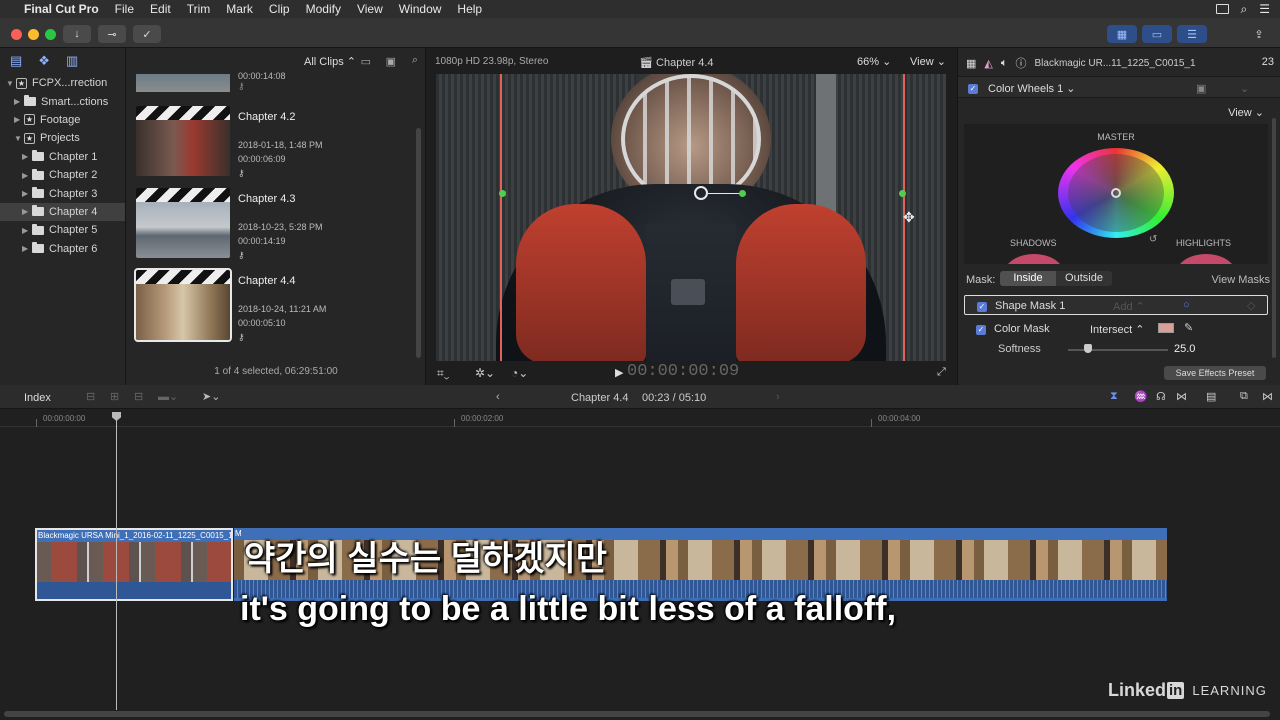 The height and width of the screenshot is (720, 1280). I want to click on shadows-color-wheel, so click(1034, 259).